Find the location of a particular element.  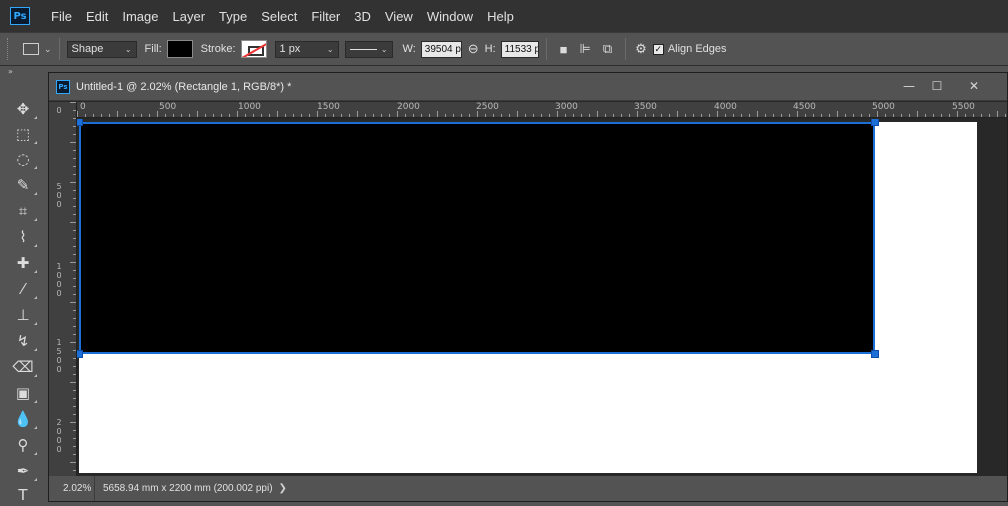

eyedropper-tool: ⌇ is located at coordinates (24, 237).